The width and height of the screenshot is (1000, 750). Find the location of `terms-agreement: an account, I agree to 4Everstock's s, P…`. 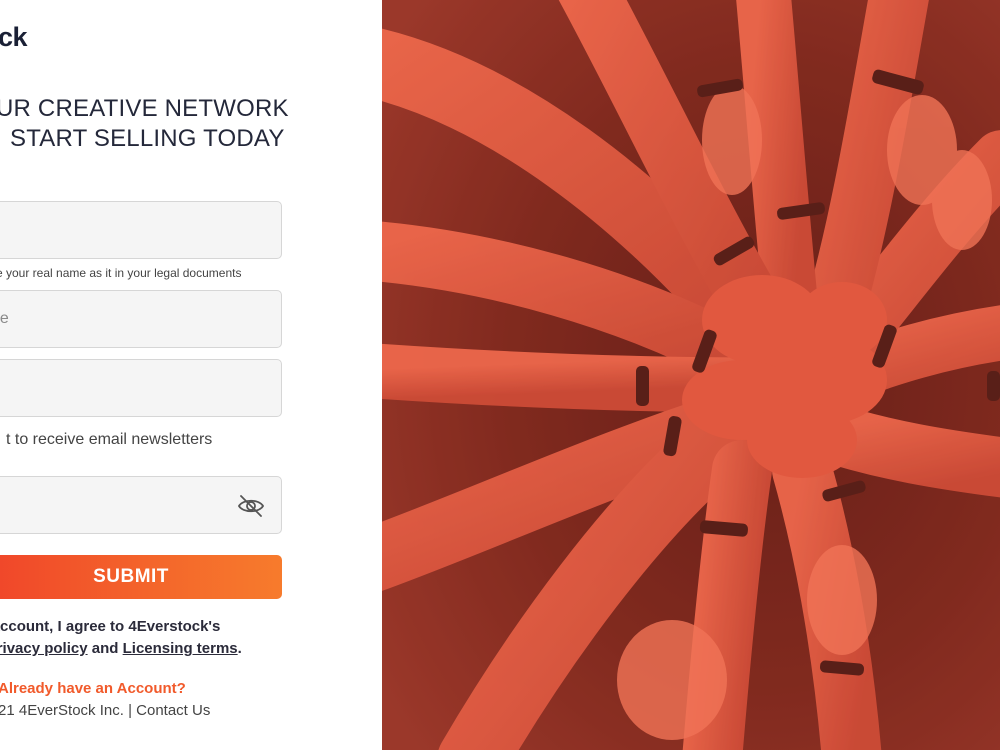

terms-agreement: an account, I agree to 4Everstock's s, P… is located at coordinates (121, 638).